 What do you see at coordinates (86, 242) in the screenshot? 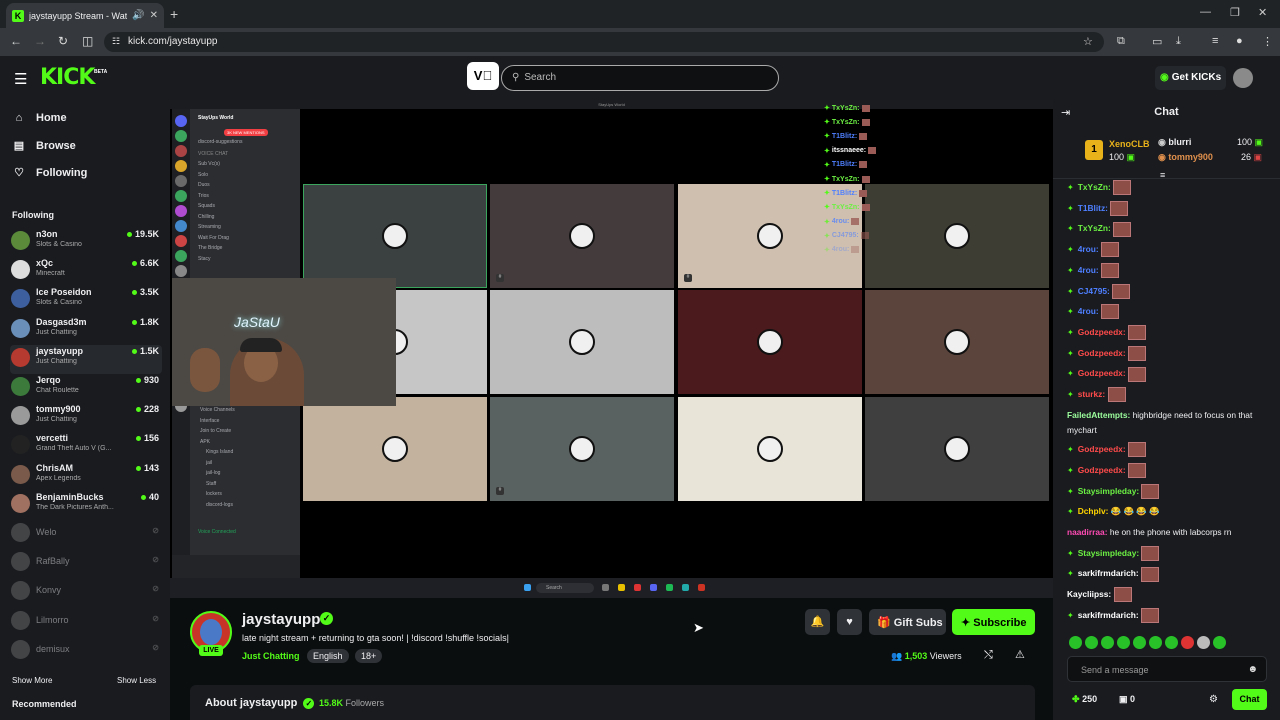
I see `sidebar-channel-n3on: n3on Slots & Casino 19.5K` at bounding box center [86, 242].